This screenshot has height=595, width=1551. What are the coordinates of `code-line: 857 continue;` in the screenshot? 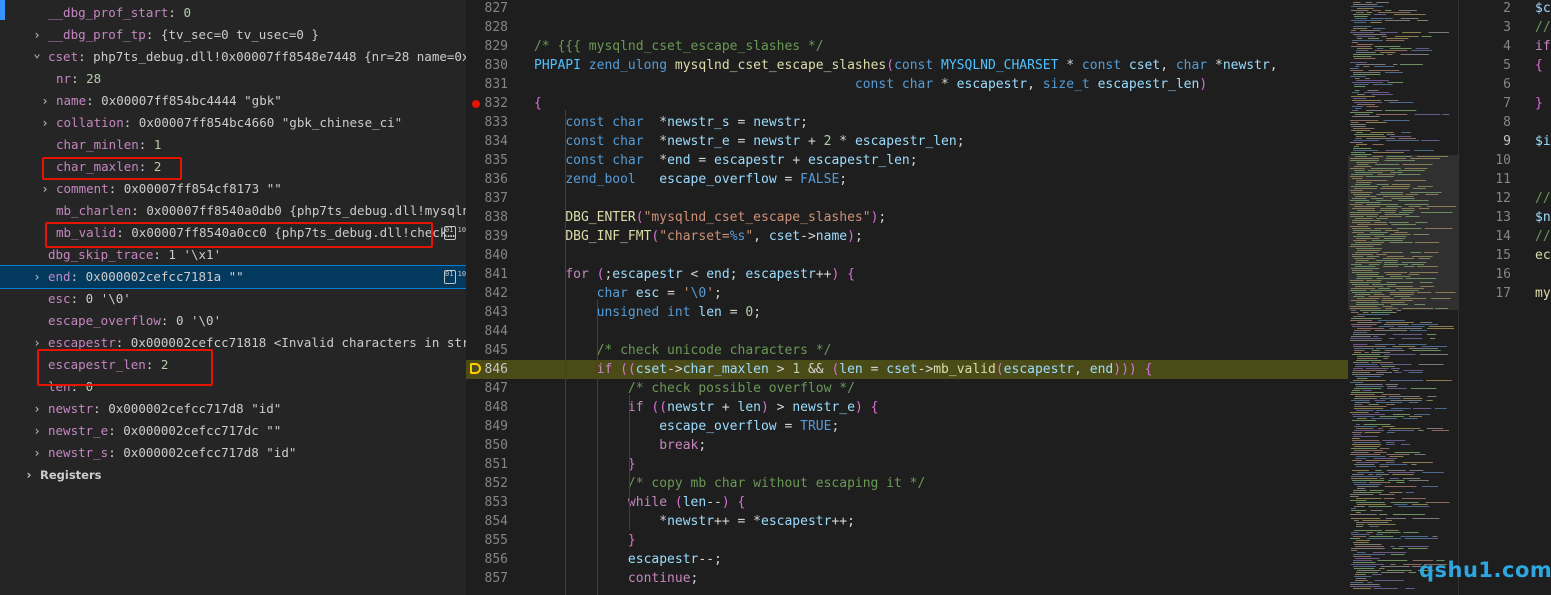 It's located at (907, 578).